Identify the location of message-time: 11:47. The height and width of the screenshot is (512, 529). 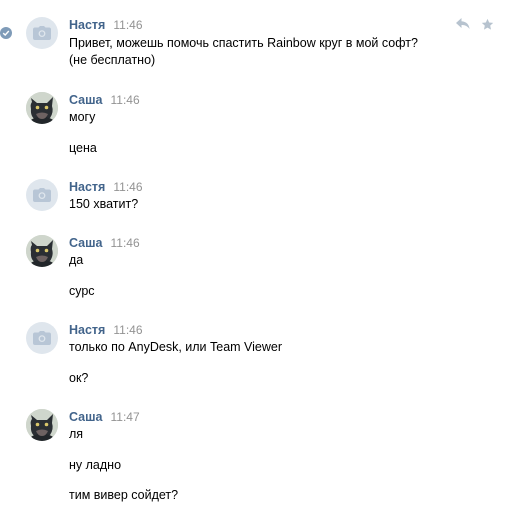
(125, 417).